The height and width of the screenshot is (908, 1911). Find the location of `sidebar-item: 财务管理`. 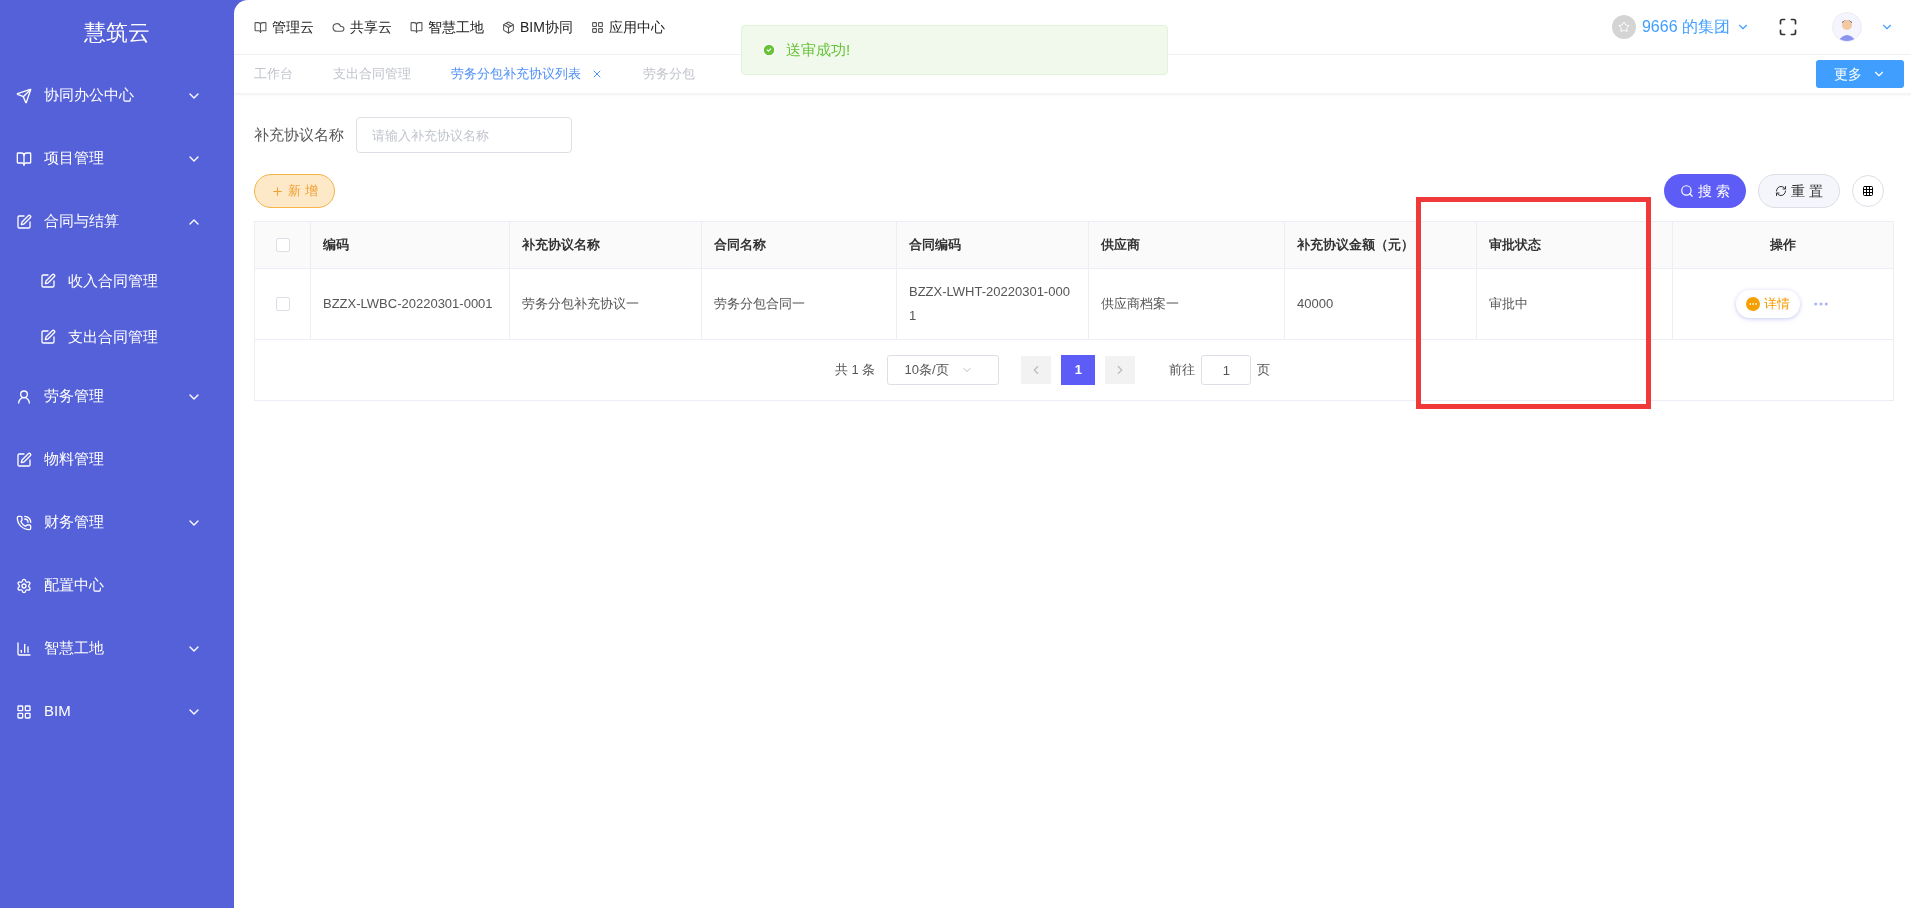

sidebar-item: 财务管理 is located at coordinates (117, 522).